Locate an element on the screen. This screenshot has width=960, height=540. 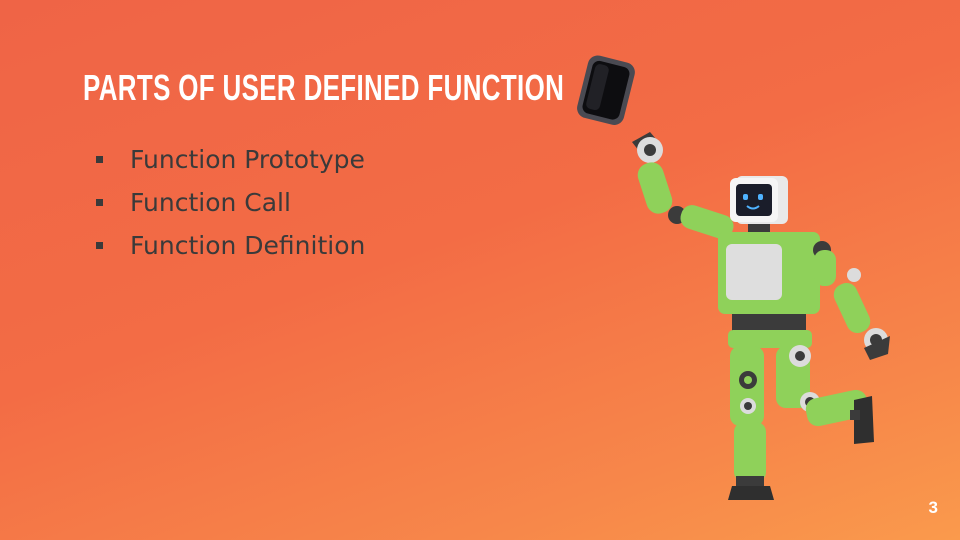
bullet-label: Function Call is located at coordinates (210, 202).